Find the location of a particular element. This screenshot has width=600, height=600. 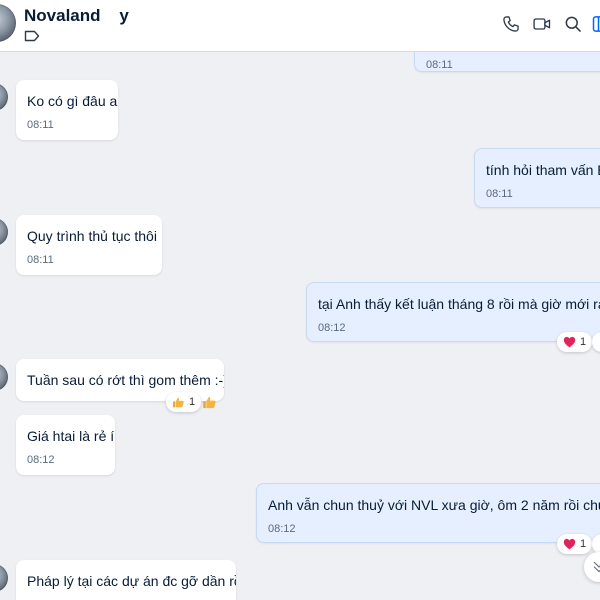

chevron-down-icon is located at coordinates (596, 567).